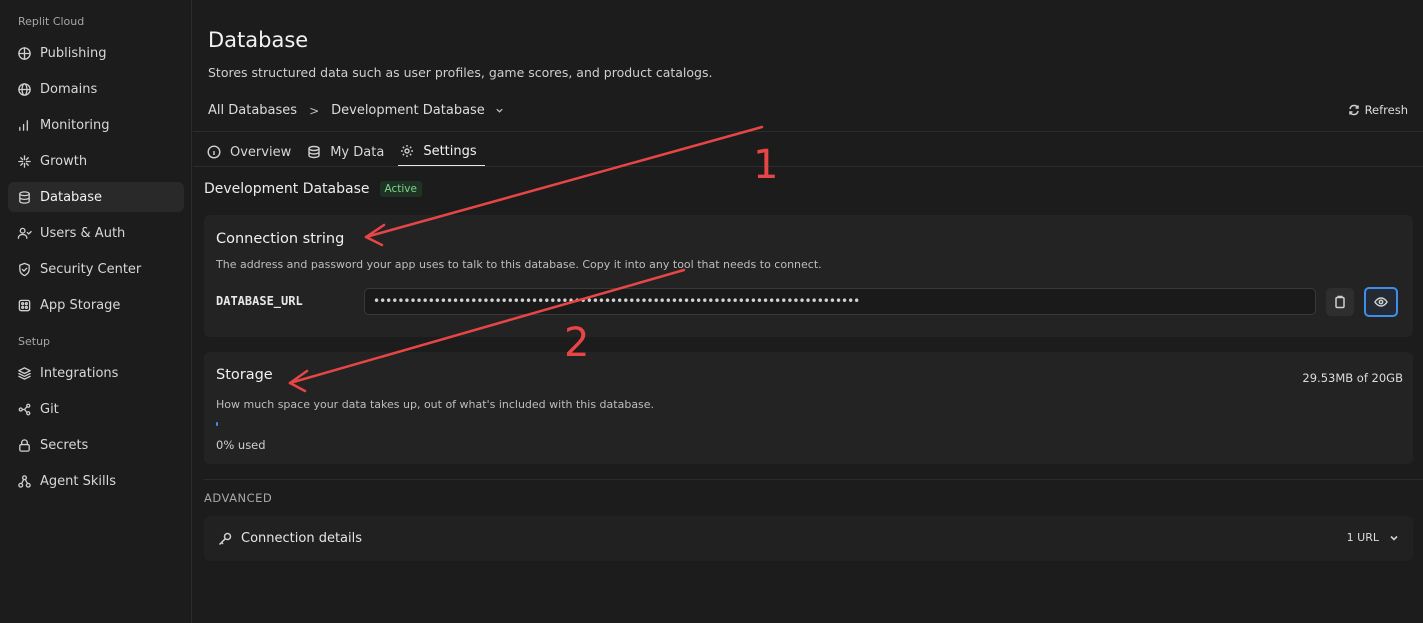 This screenshot has width=1423, height=623. I want to click on tab-bar: Overview My Data Settings, so click(348, 152).